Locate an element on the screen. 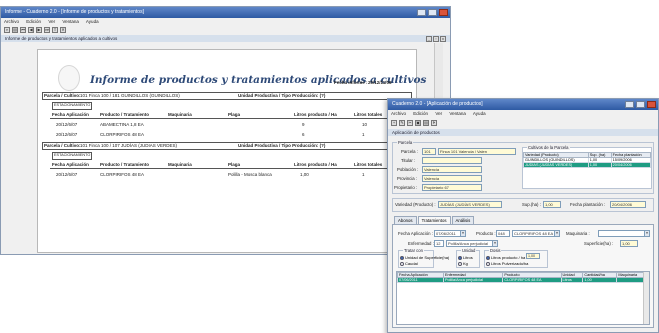  section-2-unidad-label: Unidad Productiva / Tipo Producción: (?) is located at coordinates (282, 145).